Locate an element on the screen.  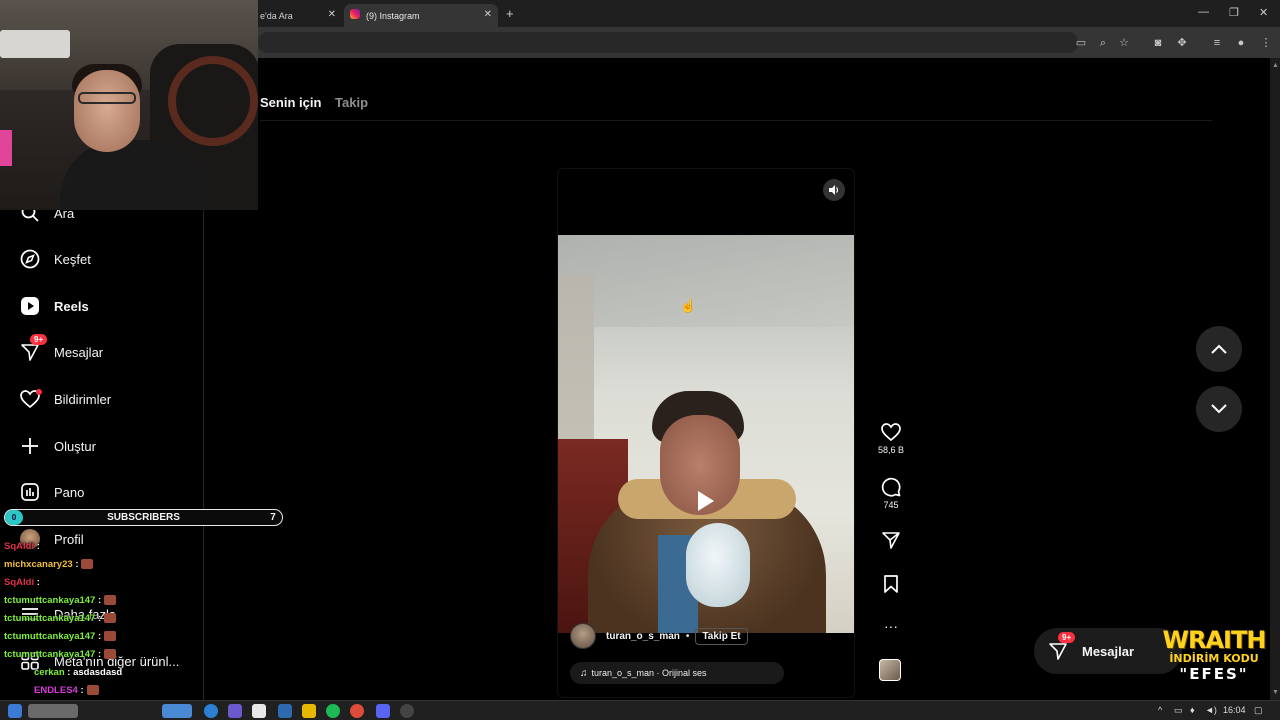
like-button: 58,6 B is located at coordinates (891, 438).